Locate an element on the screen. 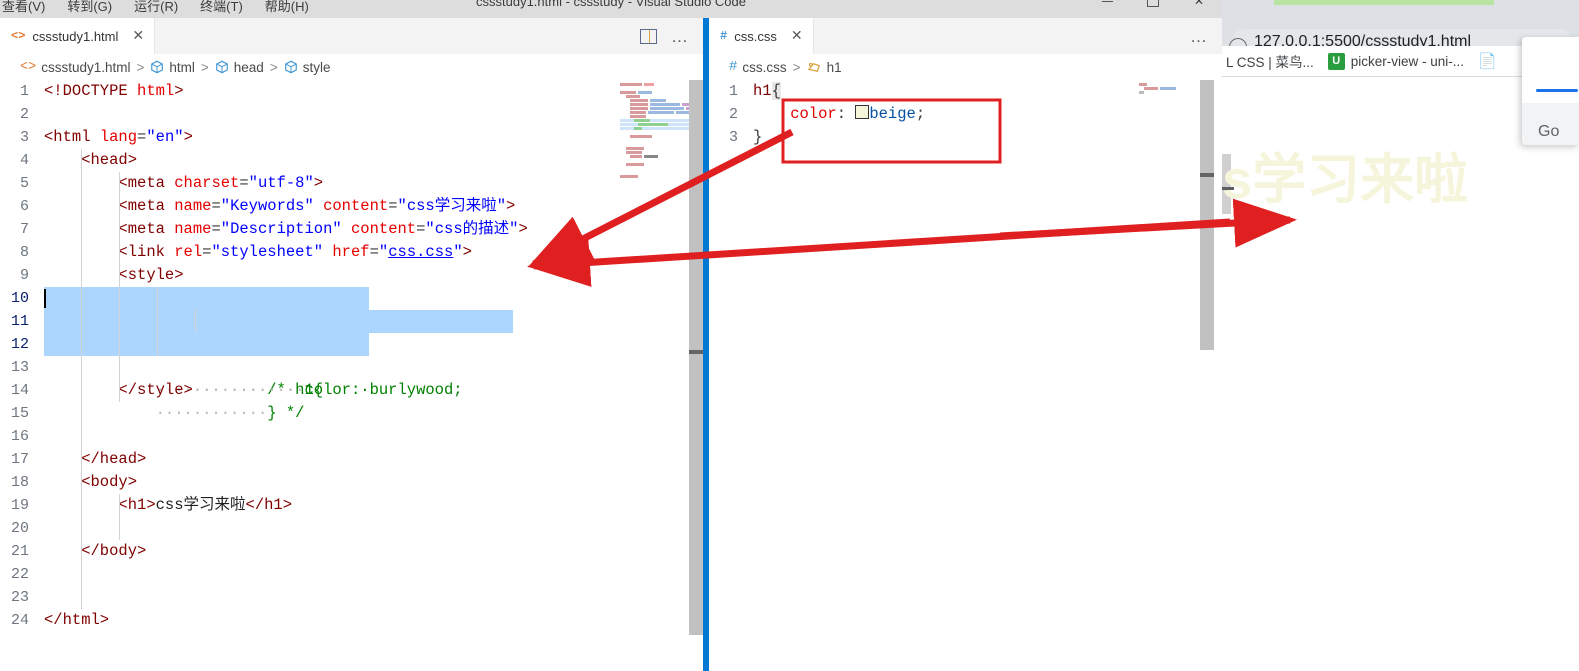  breadcrumb-label: cssstudy1.html is located at coordinates (86, 67).